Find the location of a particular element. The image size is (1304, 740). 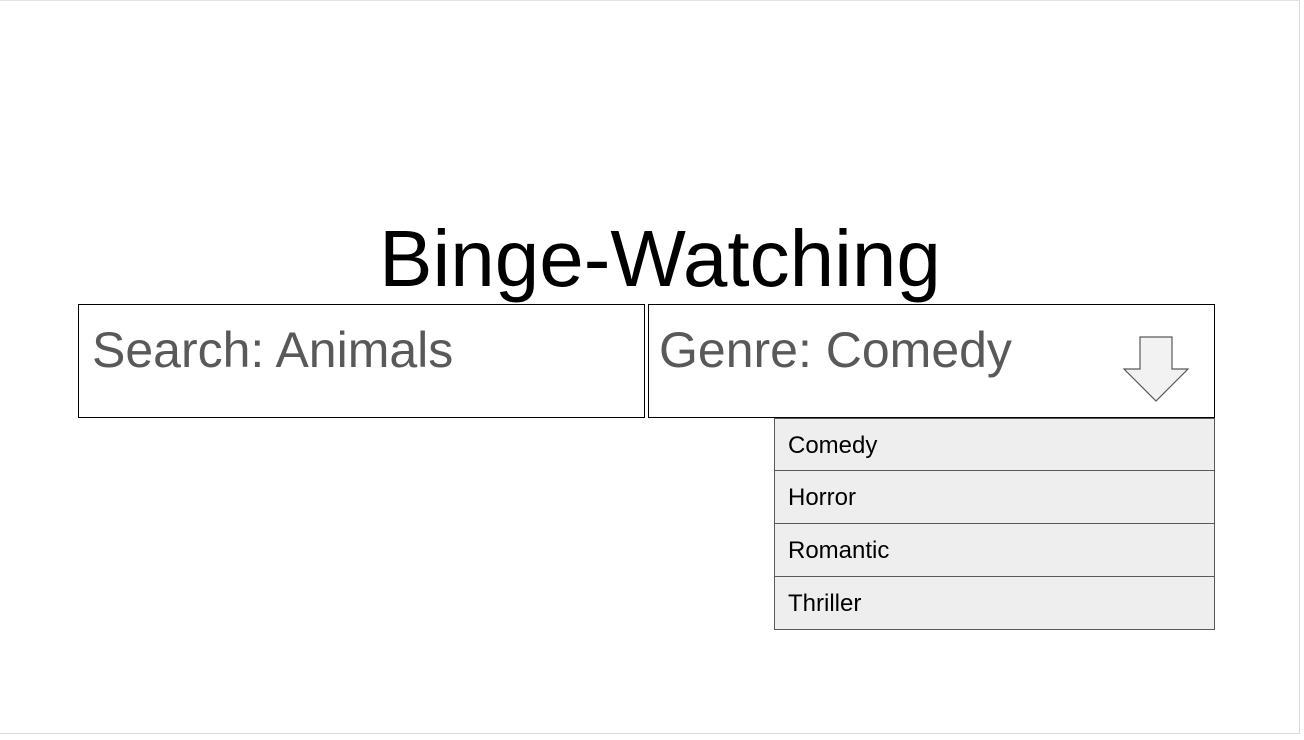

genre-option-romantic: Romantic is located at coordinates (994, 550).